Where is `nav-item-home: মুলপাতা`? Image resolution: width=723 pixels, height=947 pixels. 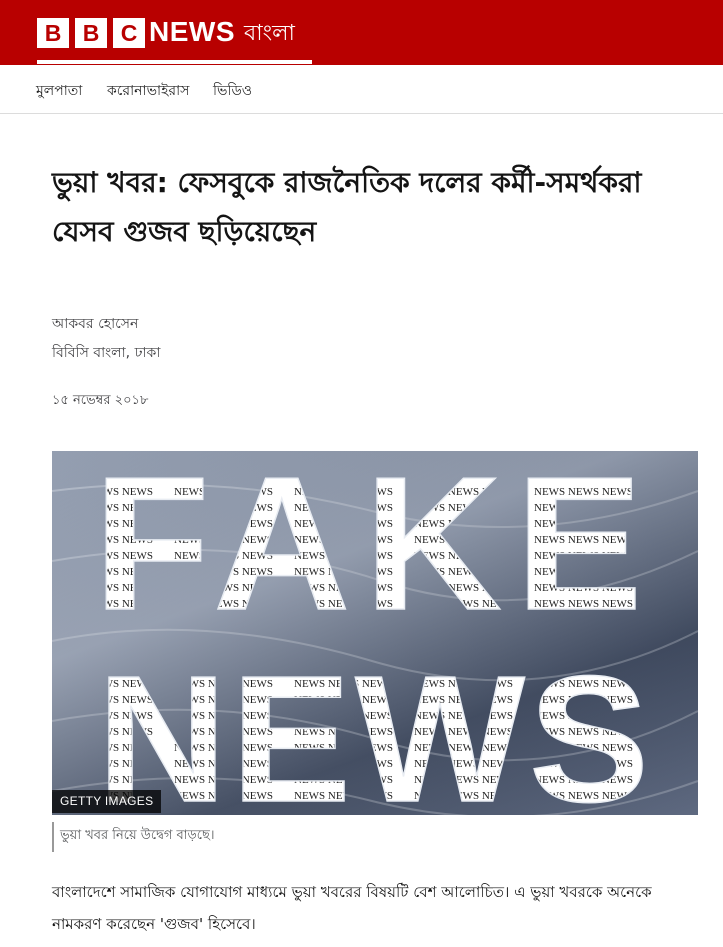
nav-item-home: মুলপাতা is located at coordinates (59, 91).